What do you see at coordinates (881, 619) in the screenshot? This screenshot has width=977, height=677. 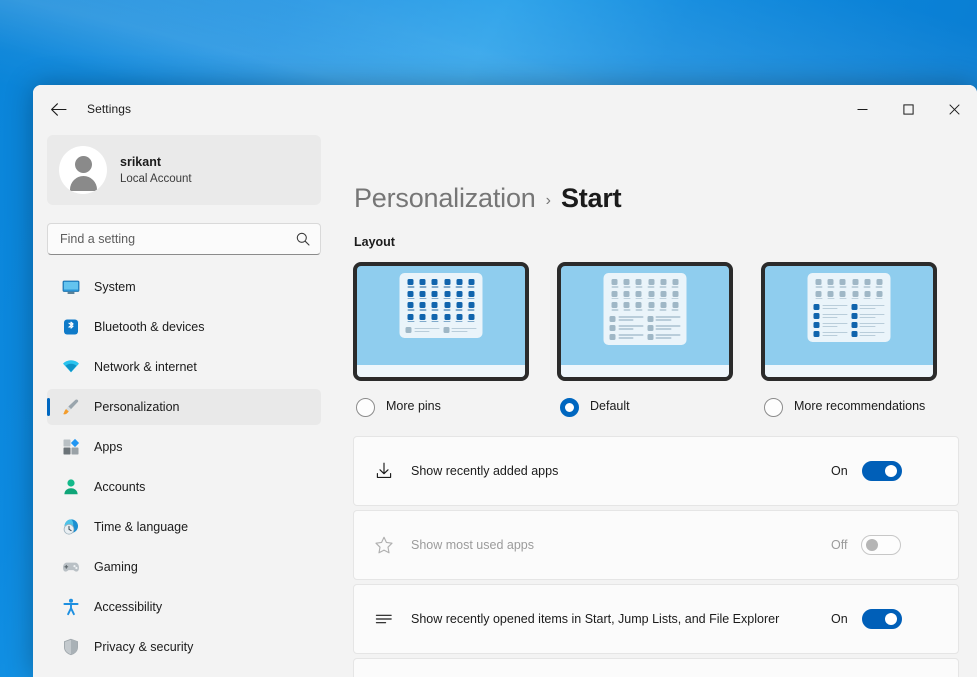 I see `toggle-recently-opened-items` at bounding box center [881, 619].